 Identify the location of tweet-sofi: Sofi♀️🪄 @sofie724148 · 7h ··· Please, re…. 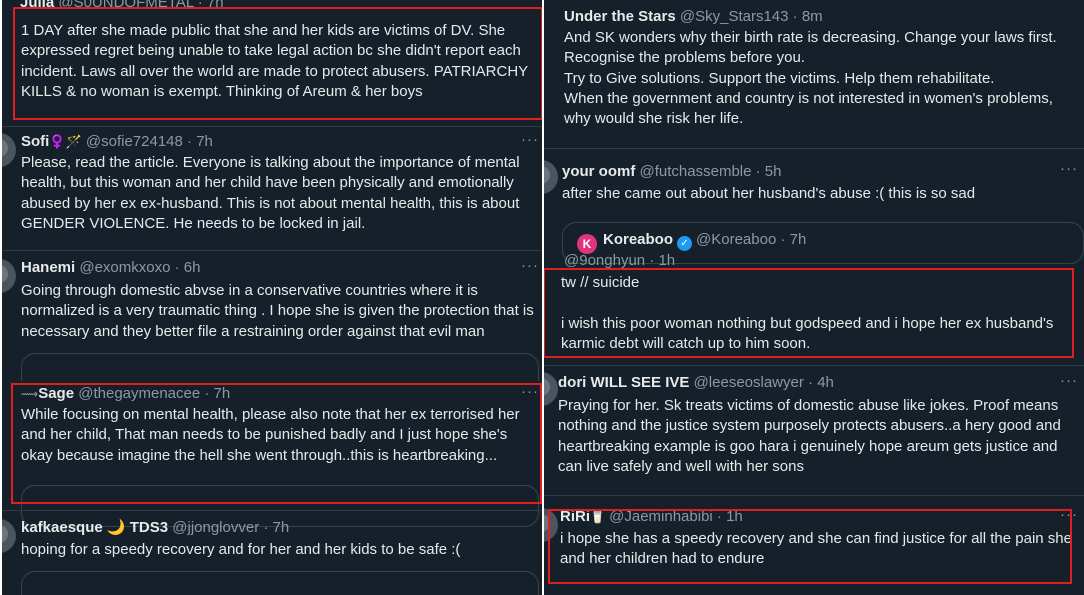
(272, 189).